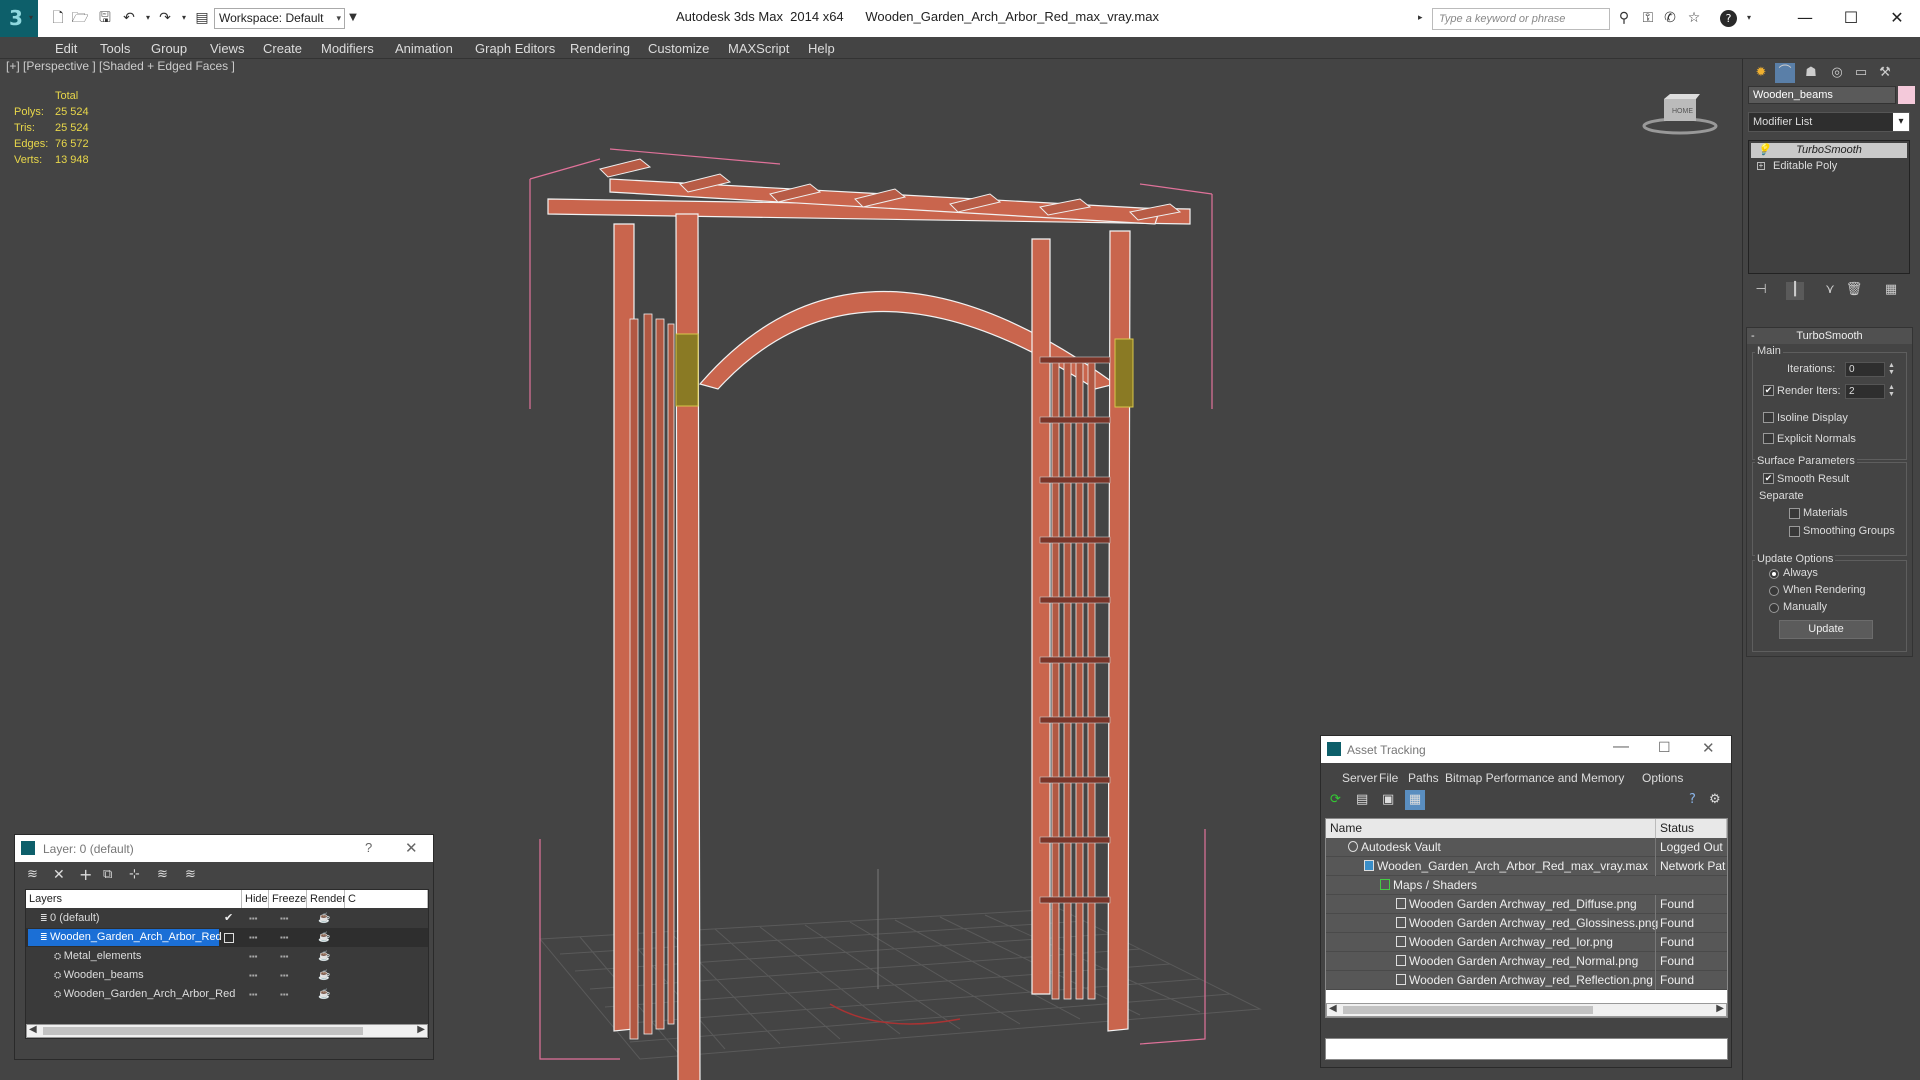 The width and height of the screenshot is (1920, 1080). I want to click on isoline-display-checkbox, so click(1768, 417).